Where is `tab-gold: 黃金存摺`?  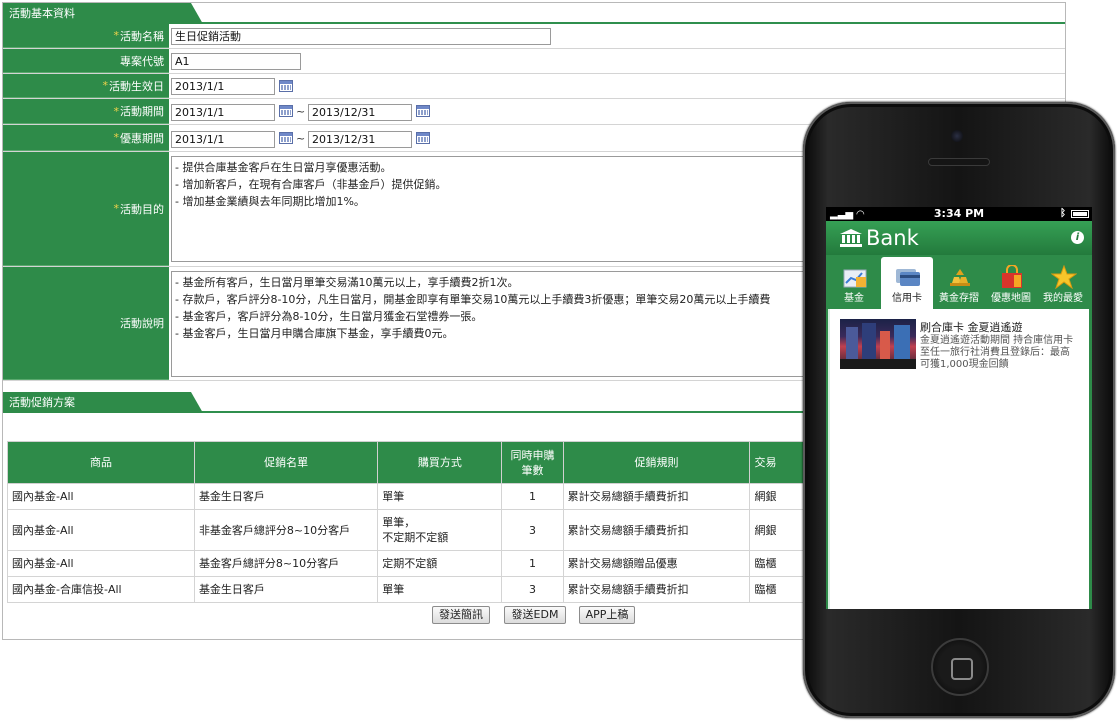 tab-gold: 黃金存摺 is located at coordinates (959, 283).